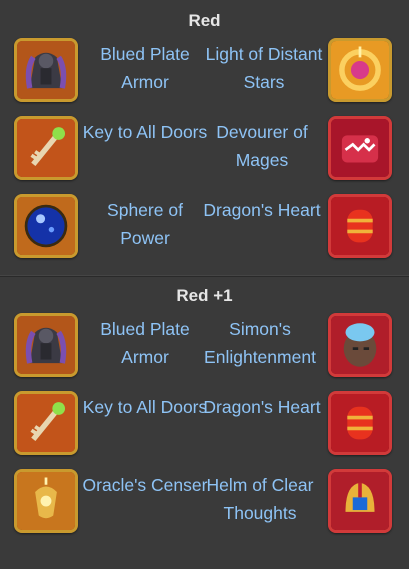  I want to click on item-row: Blued Plate Armor Simon's Enlightenment, so click(204, 349).